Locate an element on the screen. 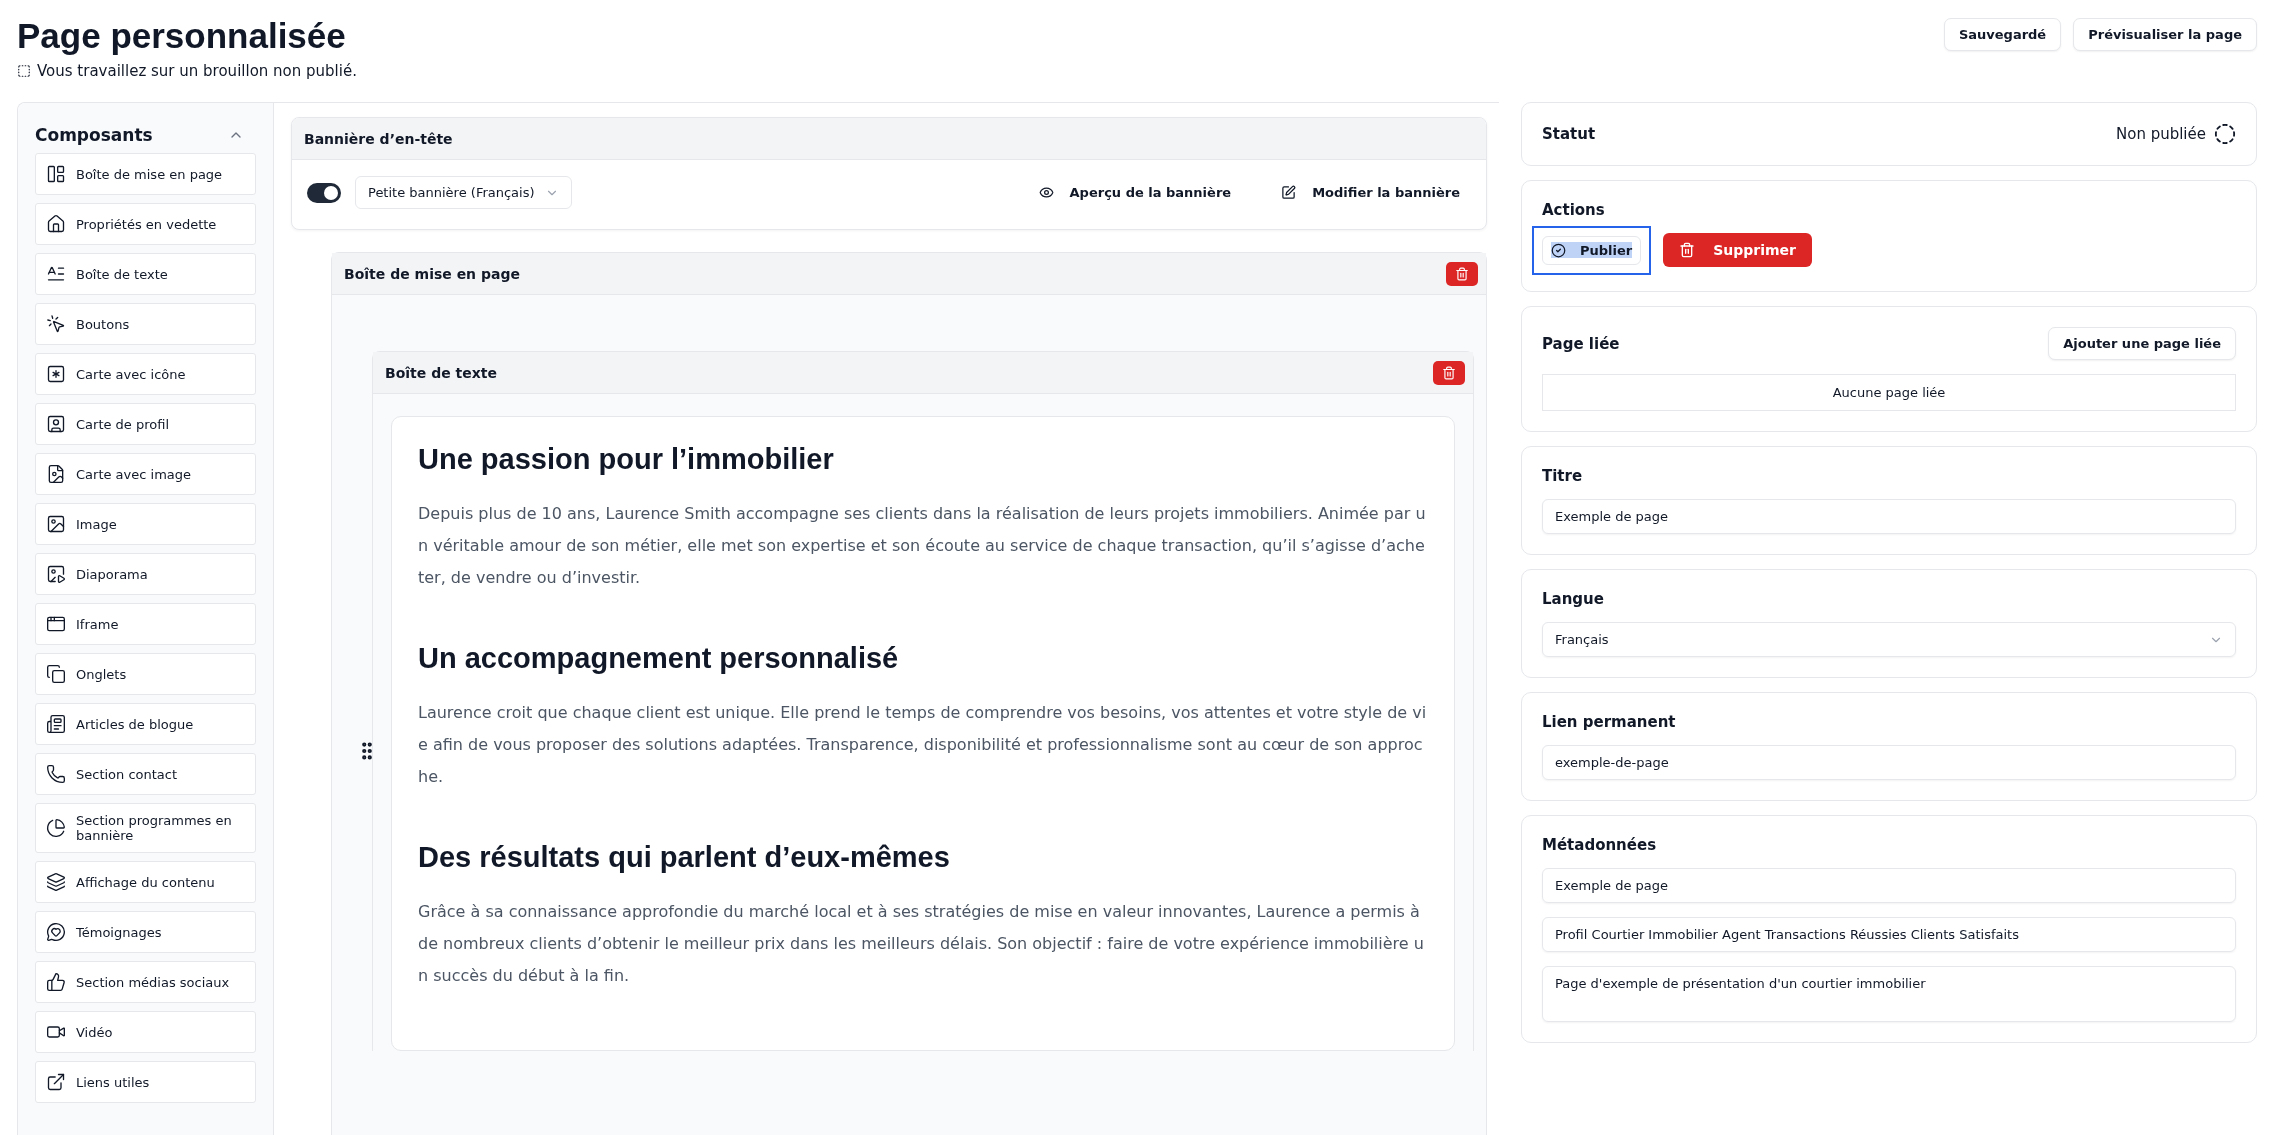 Image resolution: width=2271 pixels, height=1135 pixels. status-title: Statut is located at coordinates (1569, 134).